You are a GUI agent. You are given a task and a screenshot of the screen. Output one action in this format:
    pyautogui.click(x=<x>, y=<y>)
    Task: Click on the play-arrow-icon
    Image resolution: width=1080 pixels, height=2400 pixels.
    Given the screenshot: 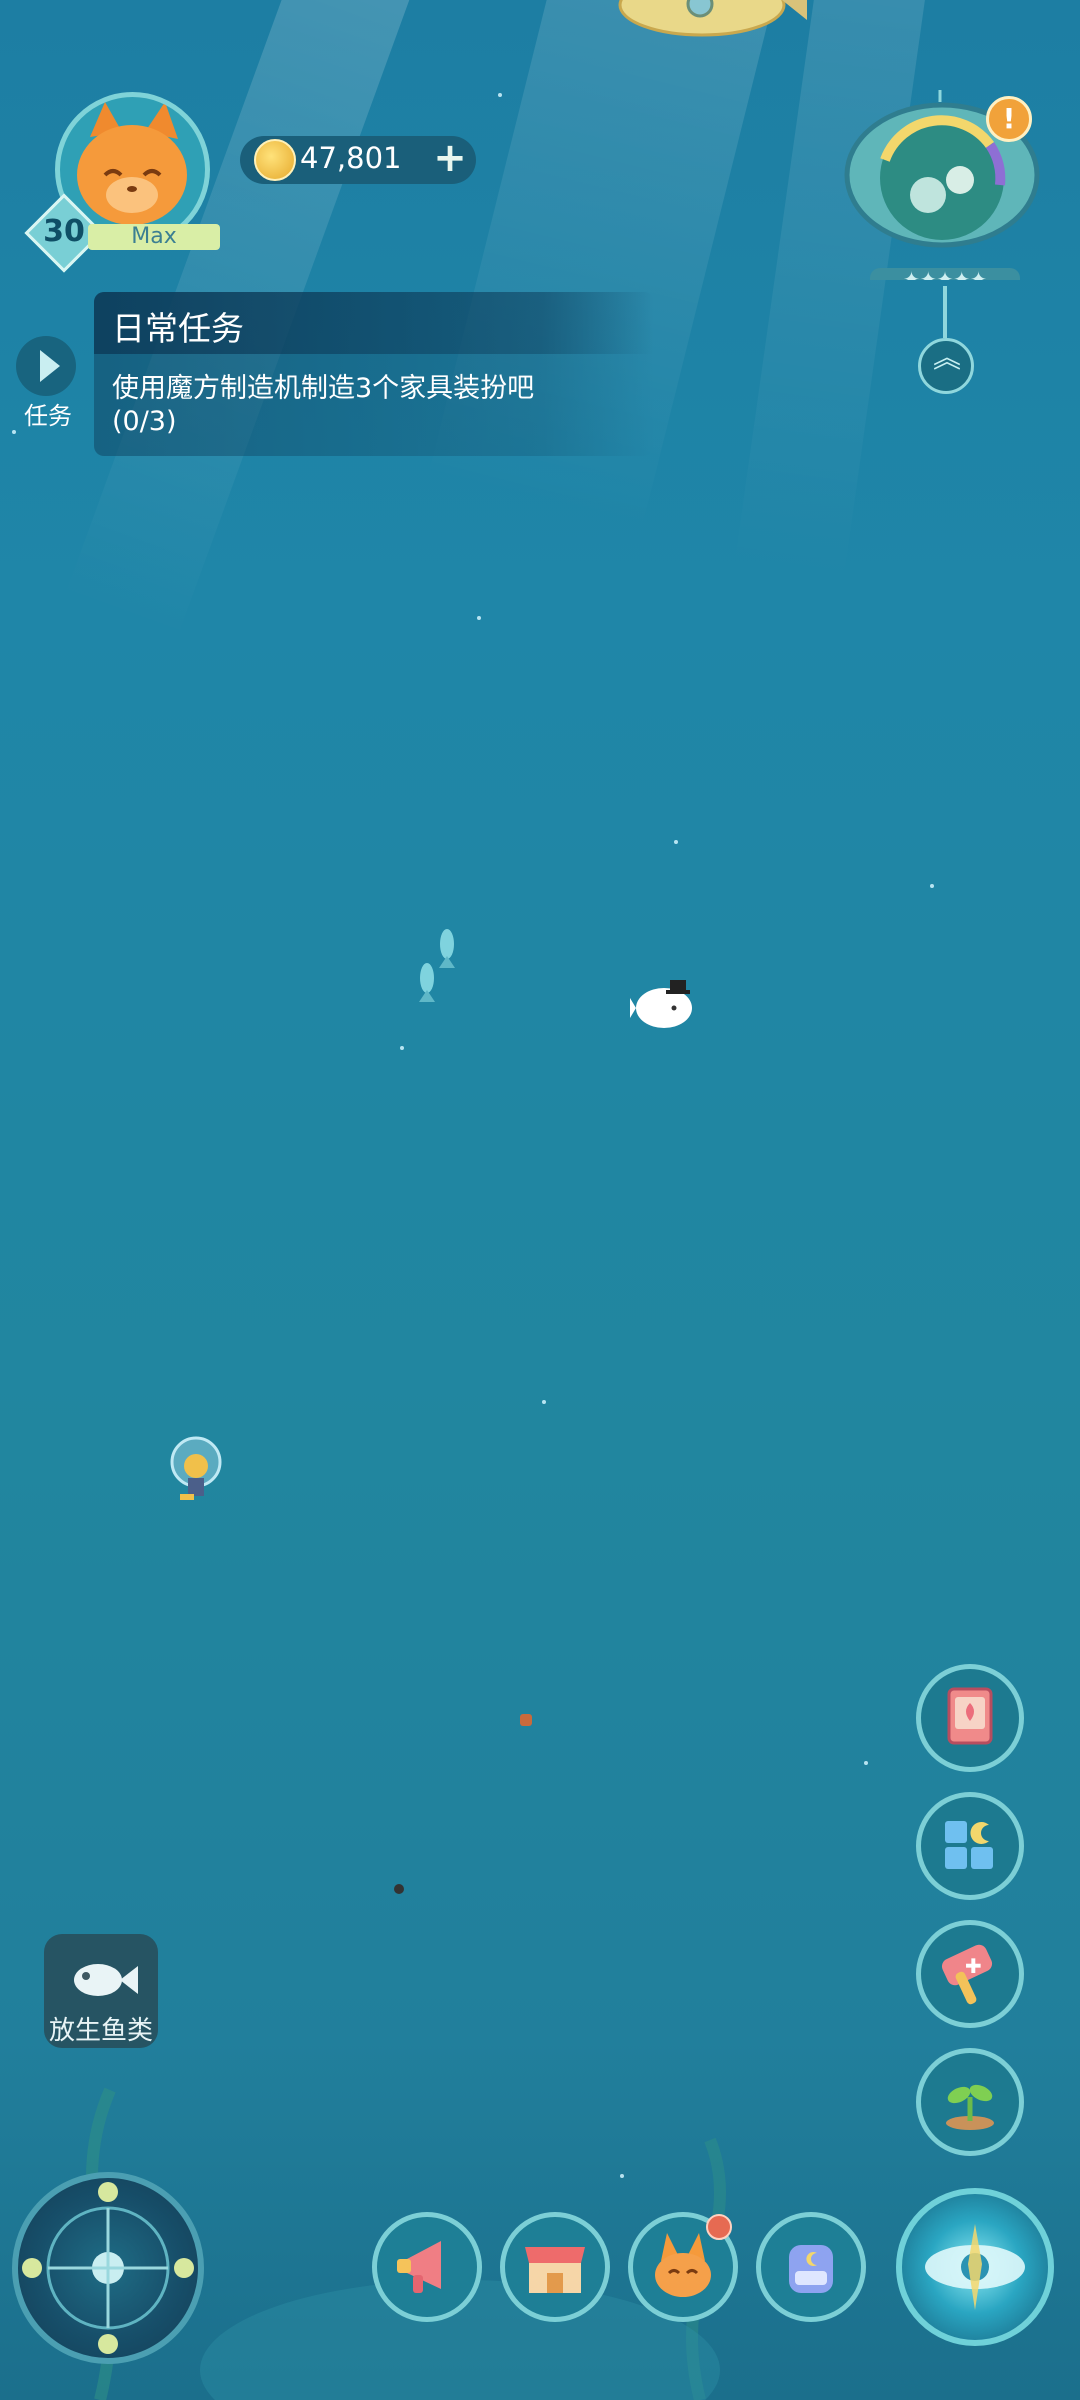 What is the action you would take?
    pyautogui.click(x=50, y=366)
    